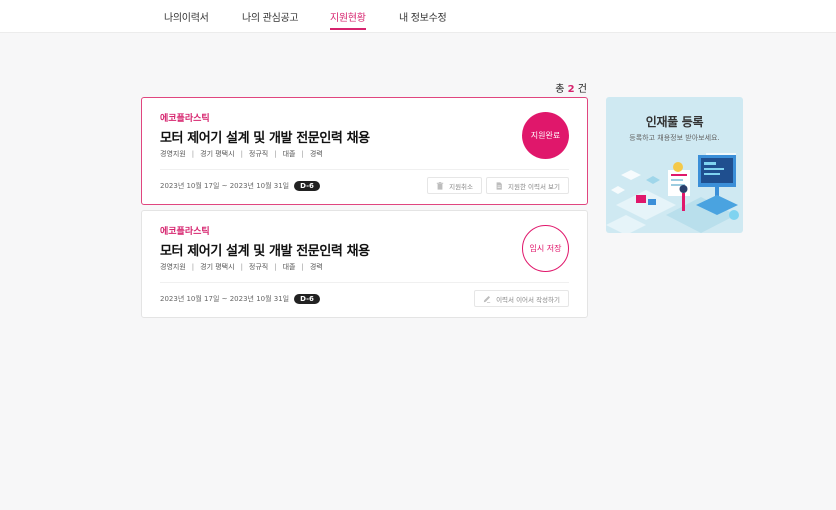 The image size is (836, 510). What do you see at coordinates (571, 89) in the screenshot?
I see `total-count-number: 2` at bounding box center [571, 89].